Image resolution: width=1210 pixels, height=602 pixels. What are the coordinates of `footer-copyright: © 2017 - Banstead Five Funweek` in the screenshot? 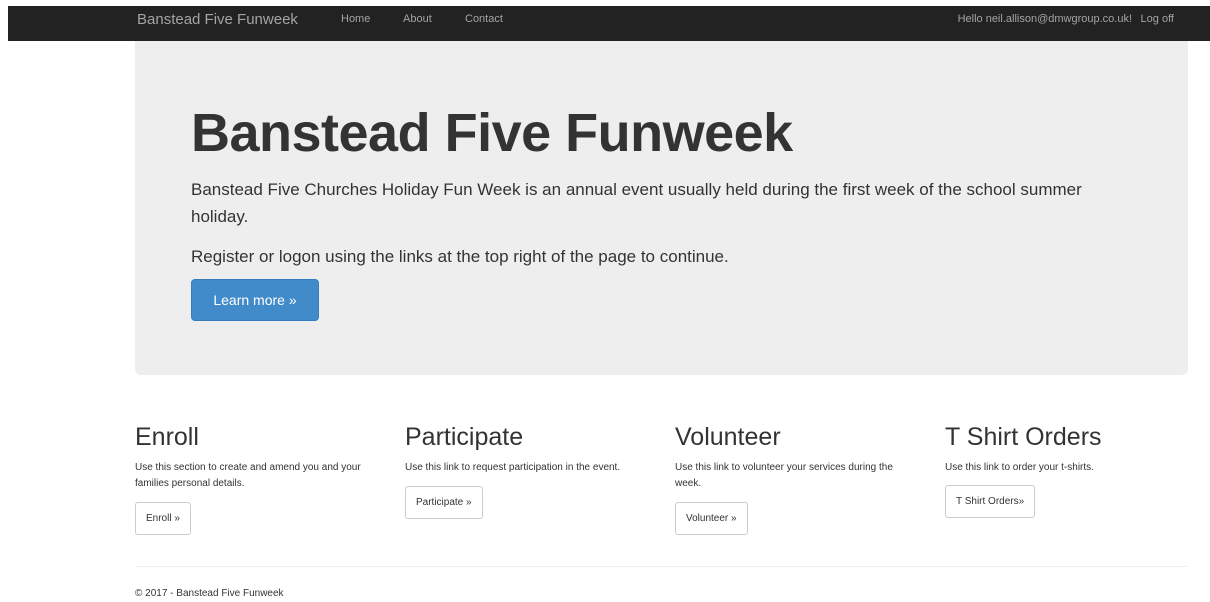 It's located at (209, 593).